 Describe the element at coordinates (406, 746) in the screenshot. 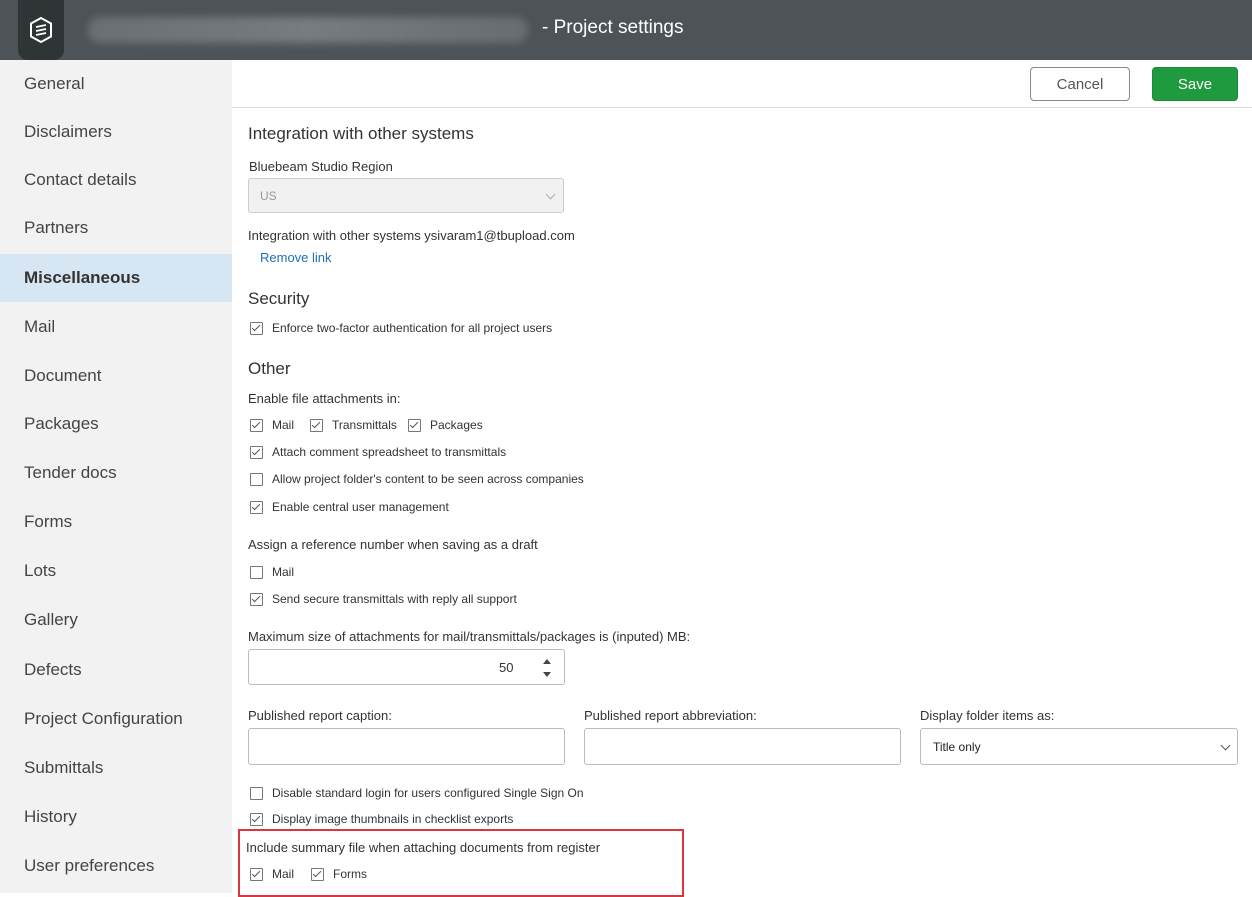

I see `caption-input` at that location.